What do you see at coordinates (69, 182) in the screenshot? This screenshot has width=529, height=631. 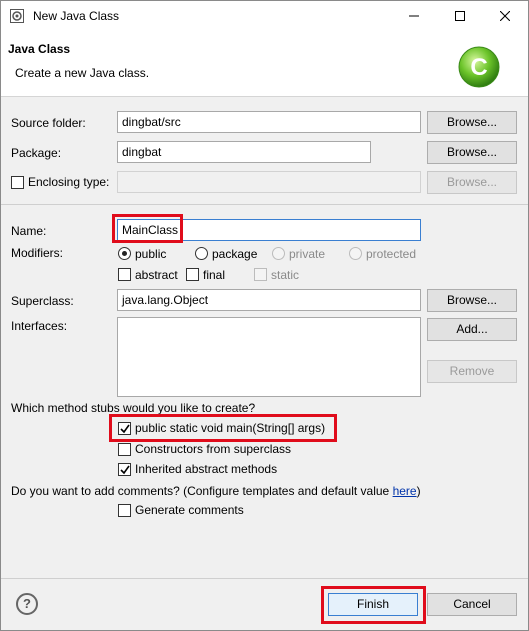 I see `enclosing-type-label: Enclosing type:` at bounding box center [69, 182].